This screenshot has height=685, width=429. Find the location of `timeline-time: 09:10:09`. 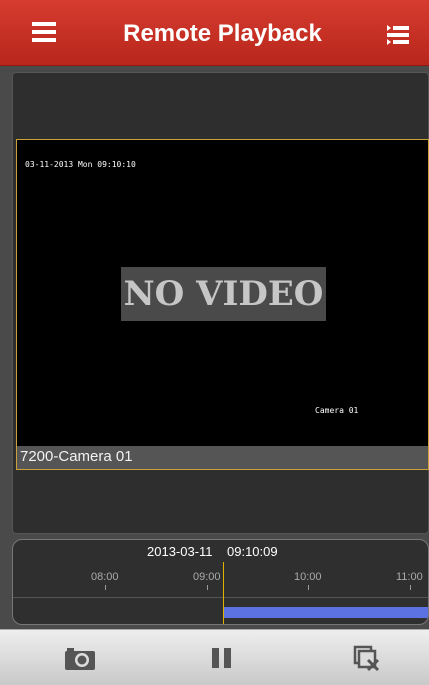

timeline-time: 09:10:09 is located at coordinates (252, 551).